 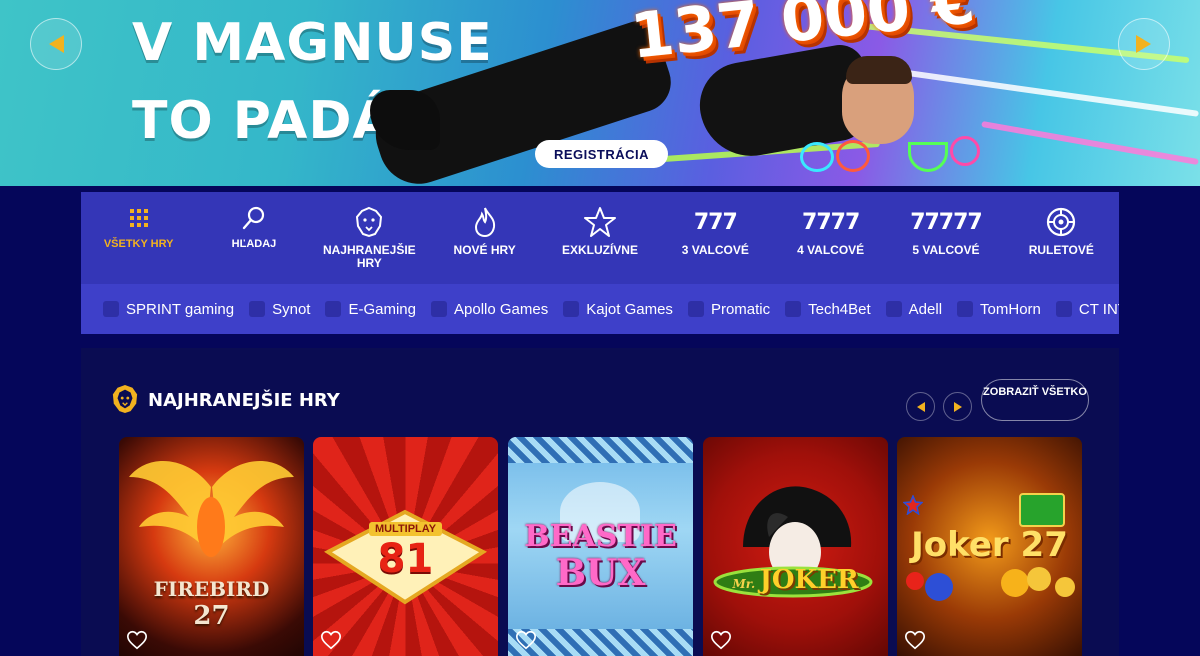 What do you see at coordinates (484, 250) in the screenshot?
I see `category-label: NOVÉ HRY` at bounding box center [484, 250].